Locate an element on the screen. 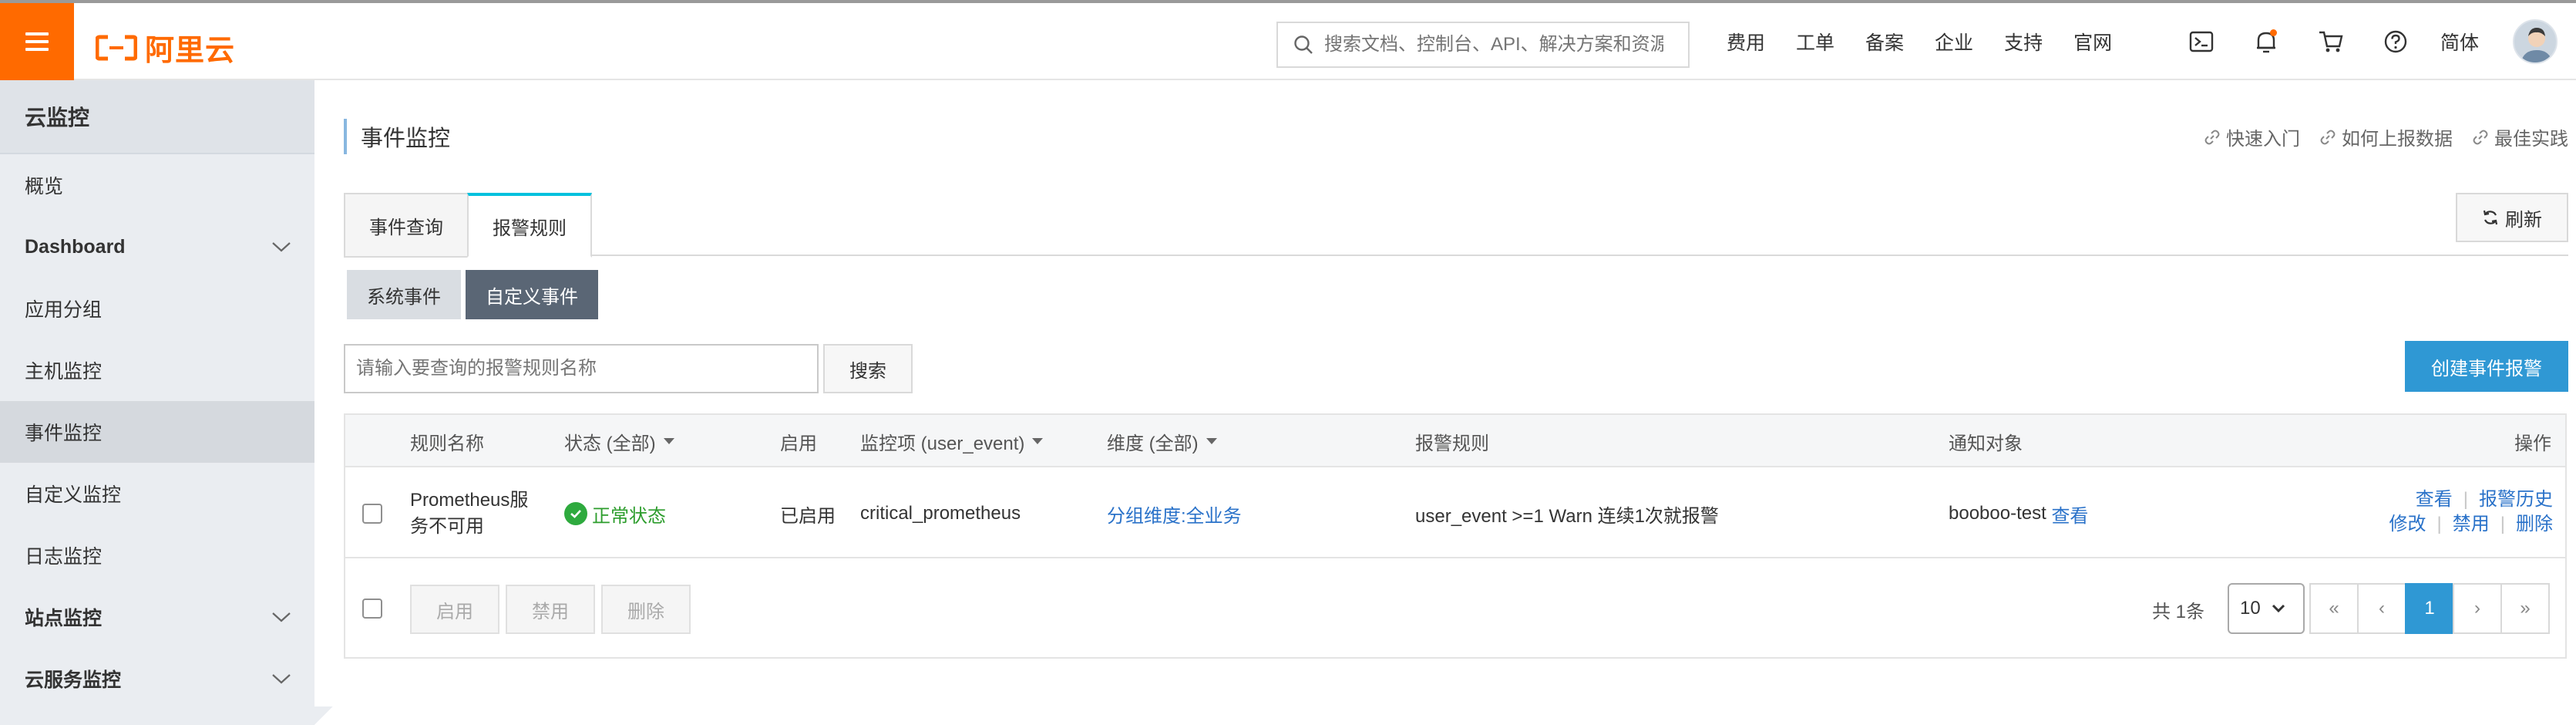 This screenshot has width=2576, height=725. sidebar-item-cloud-service-monitoring: 云服务监控 is located at coordinates (157, 679).